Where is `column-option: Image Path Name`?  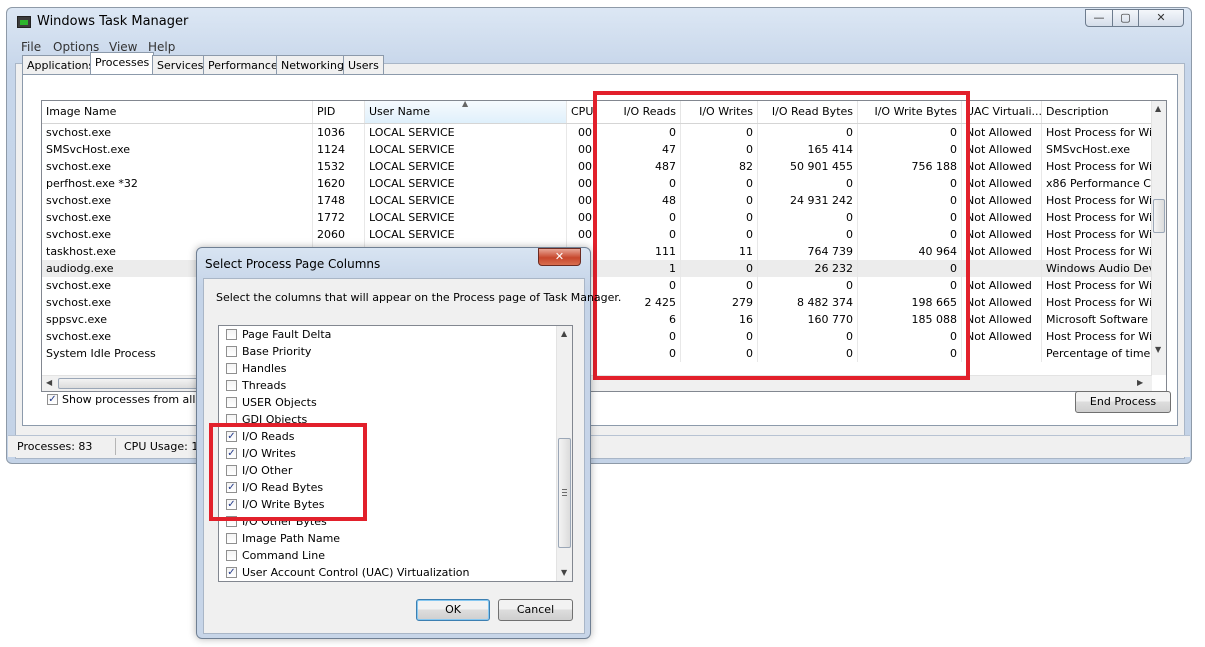 column-option: Image Path Name is located at coordinates (386, 538).